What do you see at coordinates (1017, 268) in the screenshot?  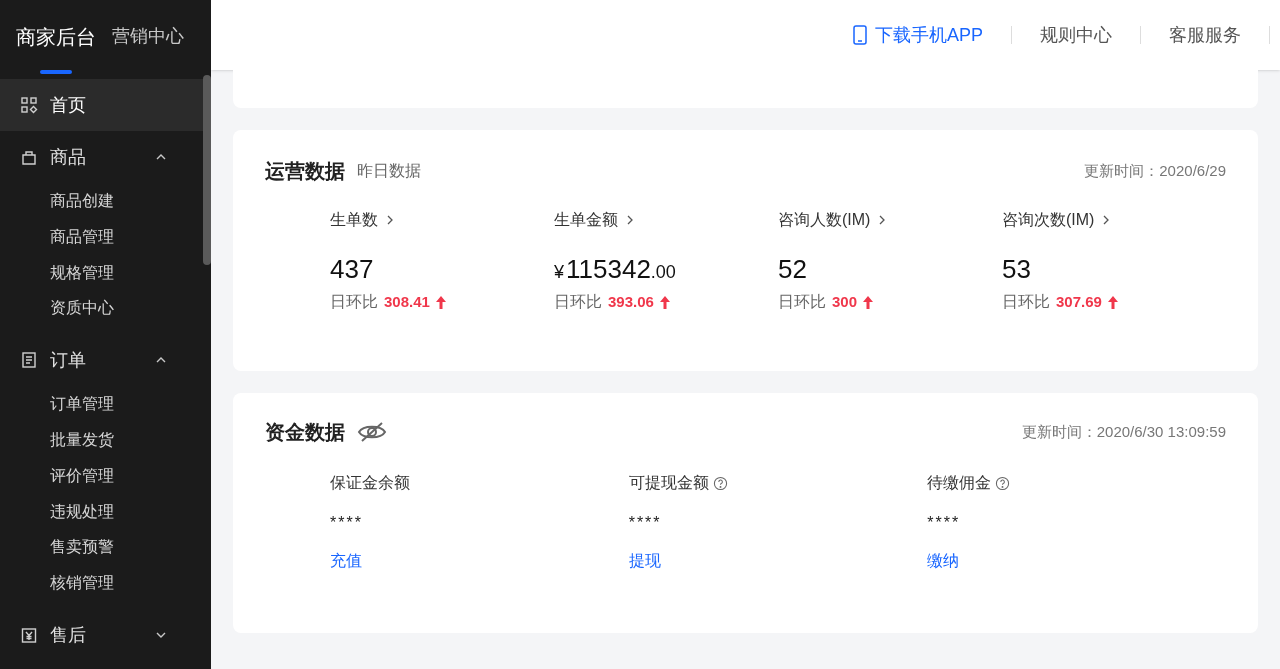 I see `metric-value: 53` at bounding box center [1017, 268].